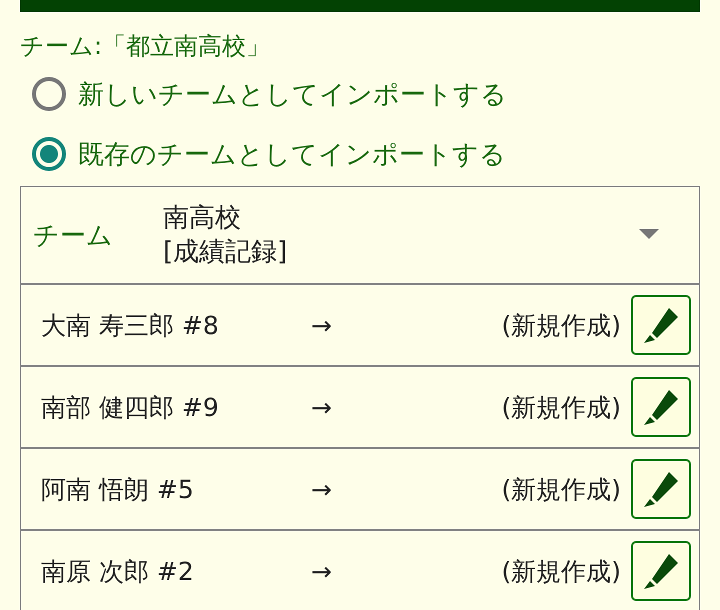 The height and width of the screenshot is (610, 720). What do you see at coordinates (73, 236) in the screenshot?
I see `team-label: チーム` at bounding box center [73, 236].